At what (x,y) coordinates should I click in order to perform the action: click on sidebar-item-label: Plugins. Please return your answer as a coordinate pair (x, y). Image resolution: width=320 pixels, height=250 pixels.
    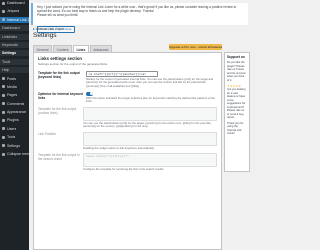
    Looking at the image, I should click on (13, 120).